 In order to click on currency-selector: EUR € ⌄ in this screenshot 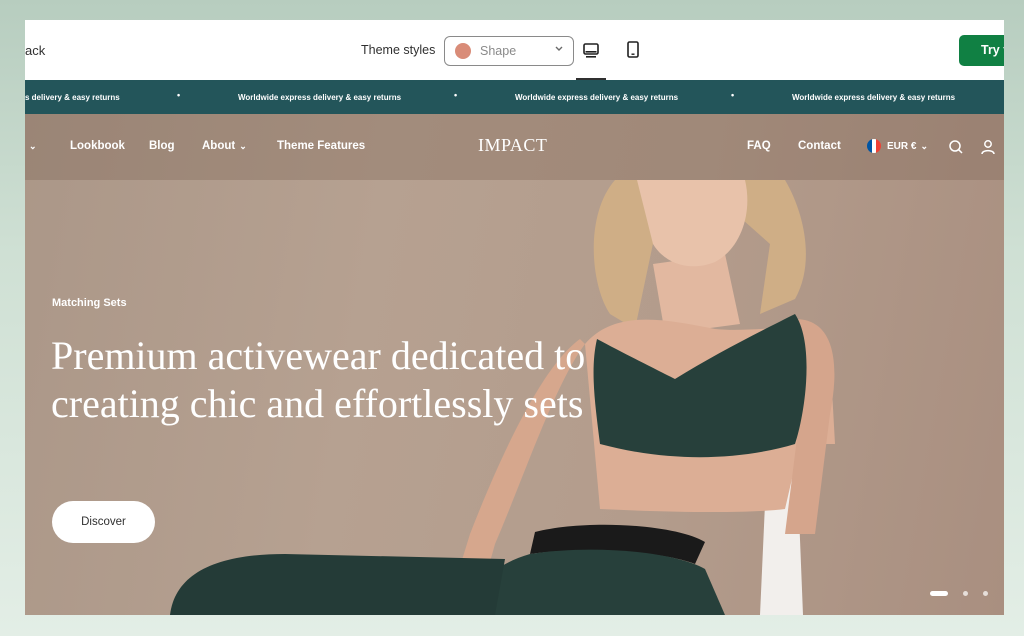, I will do `click(907, 146)`.